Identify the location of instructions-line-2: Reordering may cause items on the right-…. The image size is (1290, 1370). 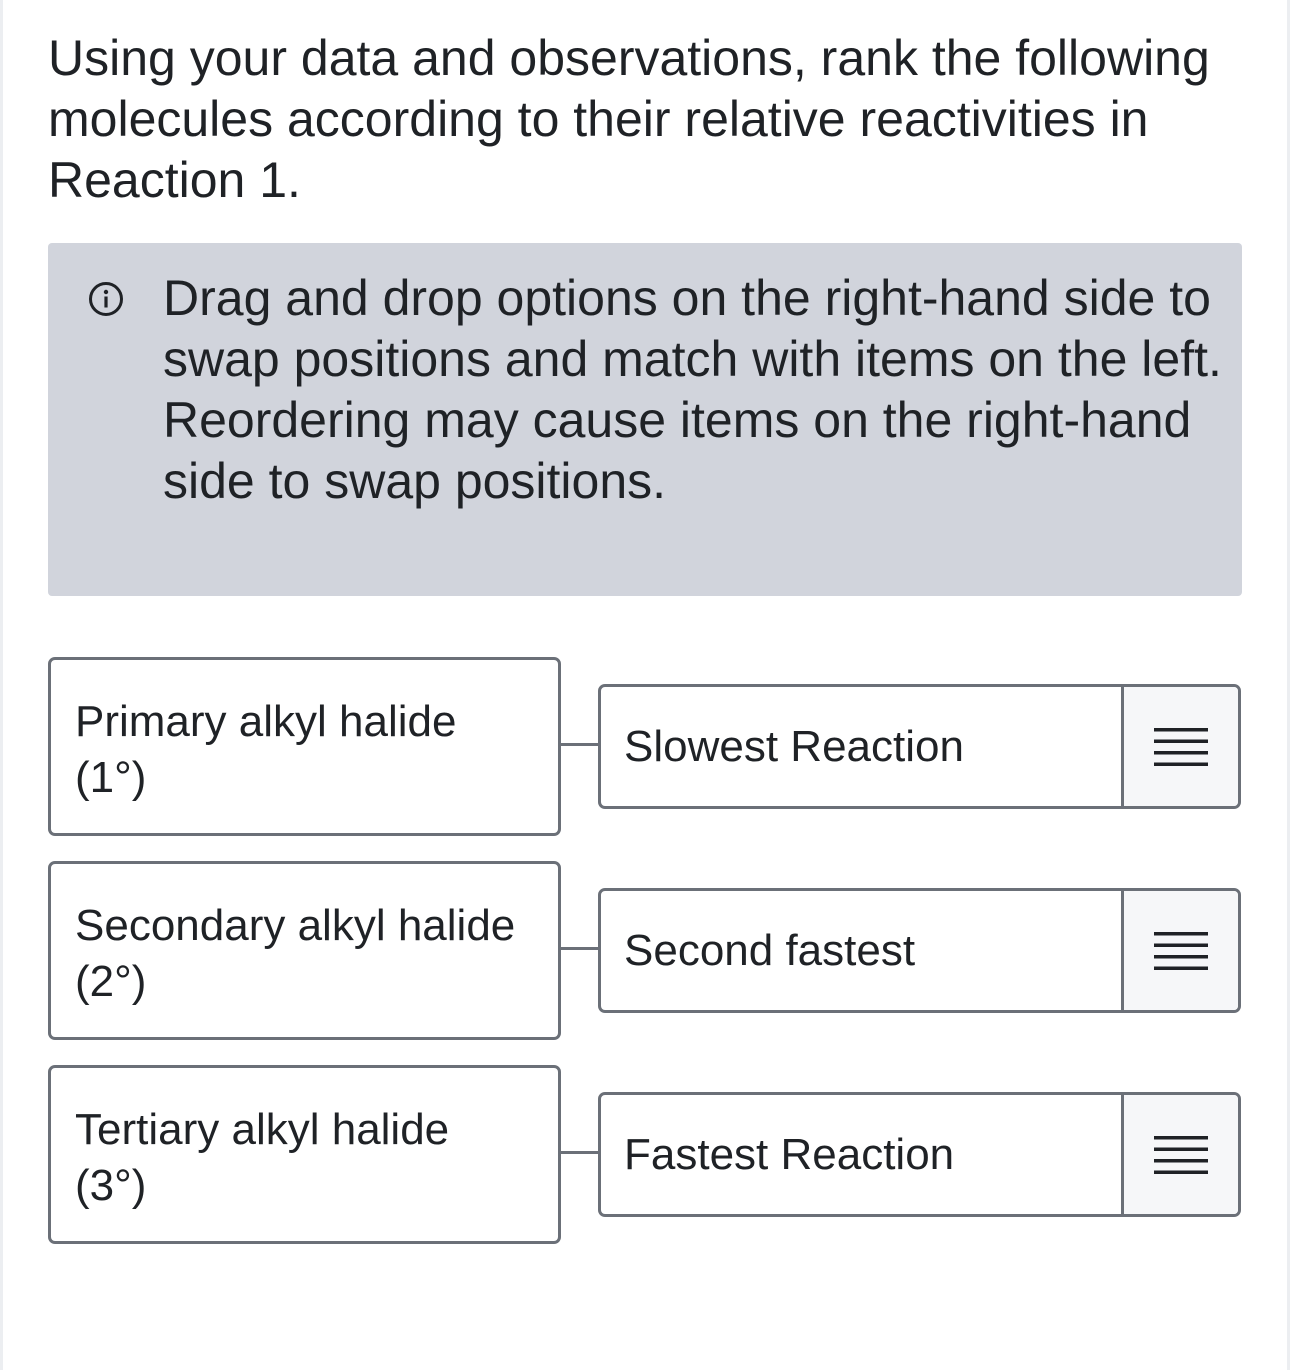
(677, 450).